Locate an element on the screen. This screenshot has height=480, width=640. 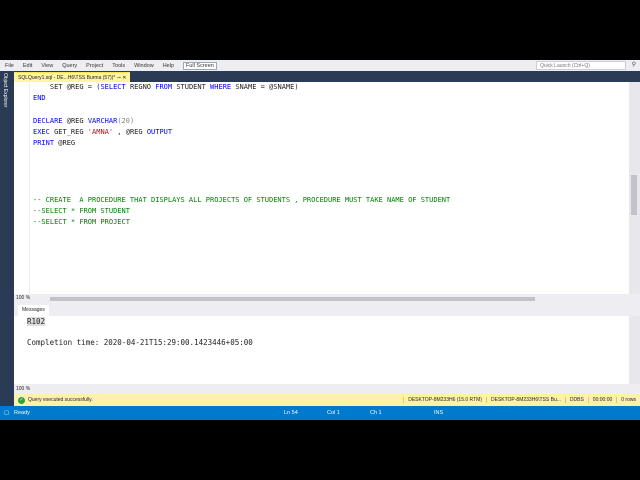
elapsed-time: 00:00:00 is located at coordinates (602, 400).